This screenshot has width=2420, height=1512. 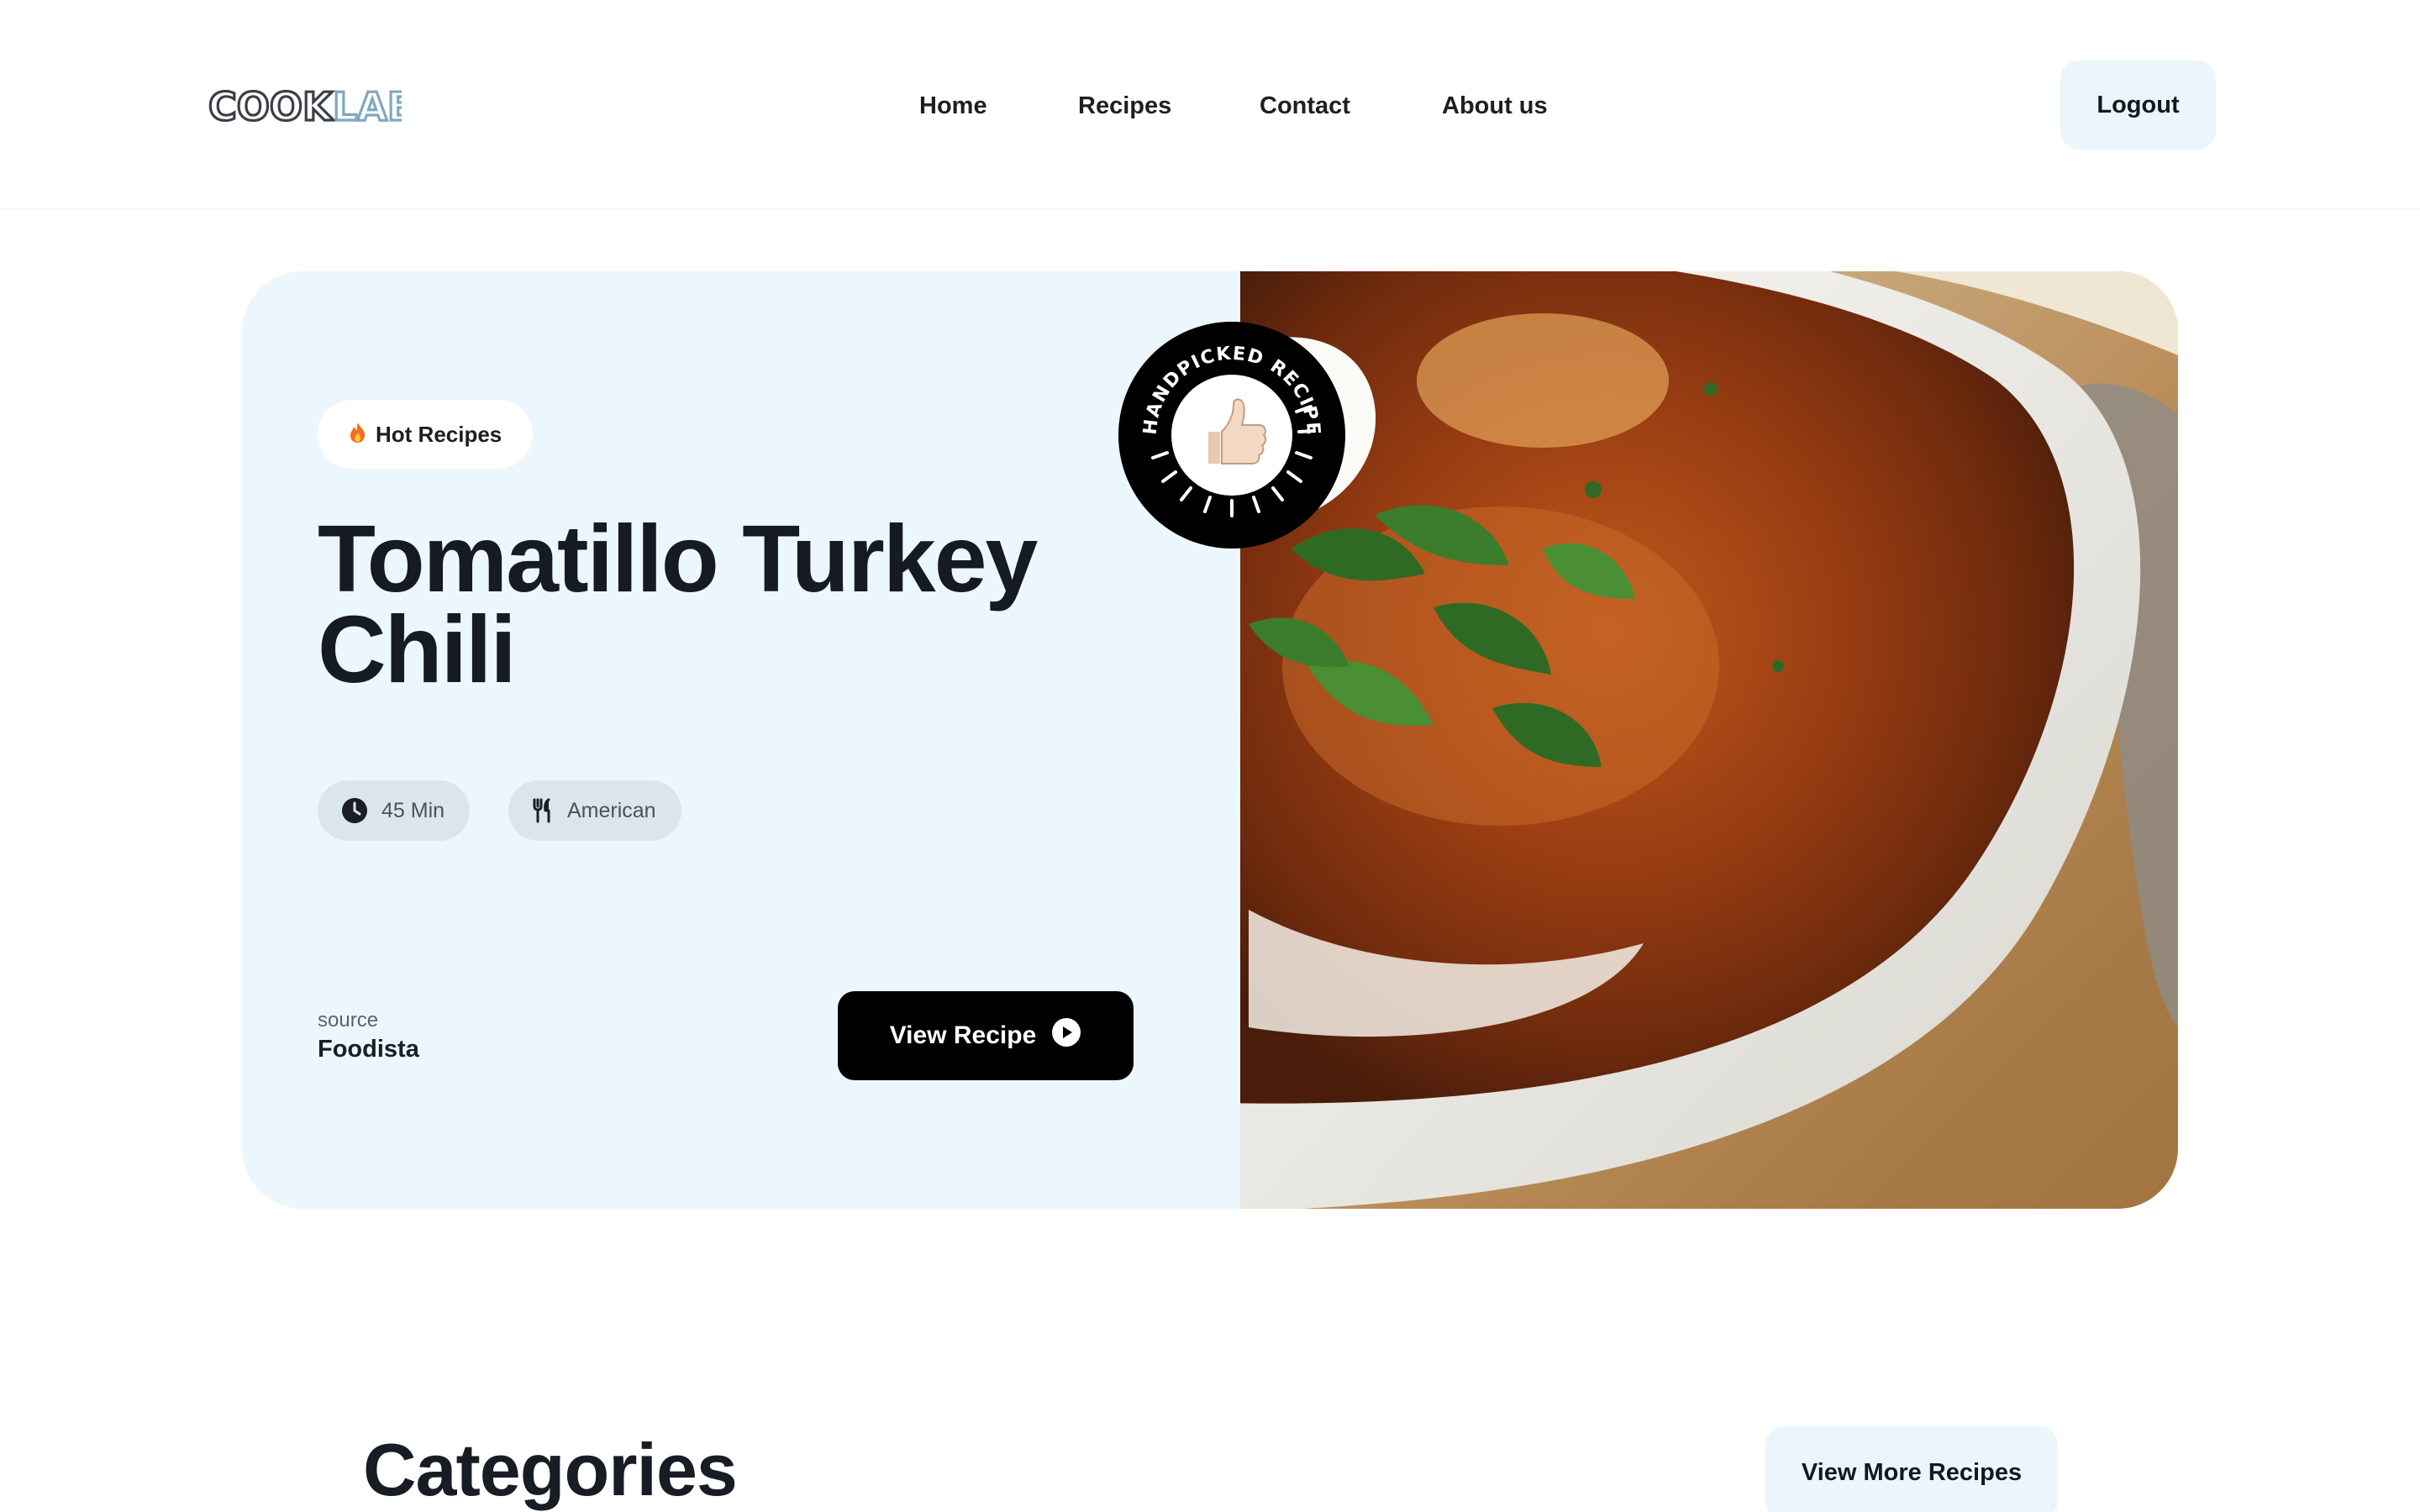 I want to click on source-value: Foodista, so click(x=368, y=1049).